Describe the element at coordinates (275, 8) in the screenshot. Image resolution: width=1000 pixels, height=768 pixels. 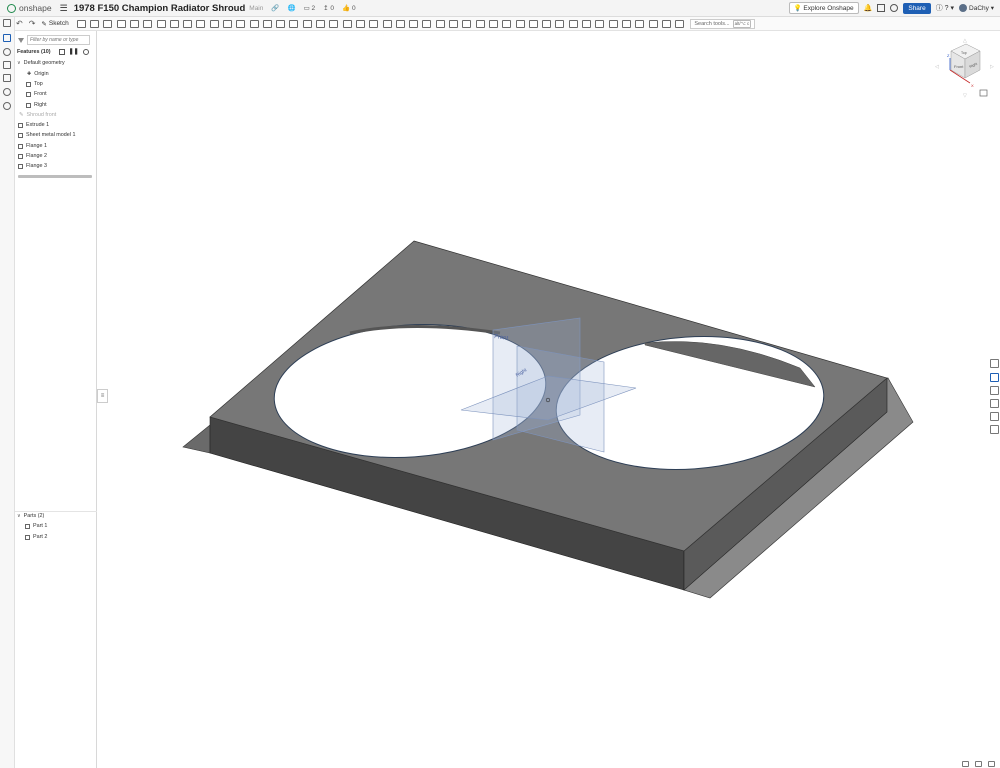
I see `link-icon: 🔗` at that location.